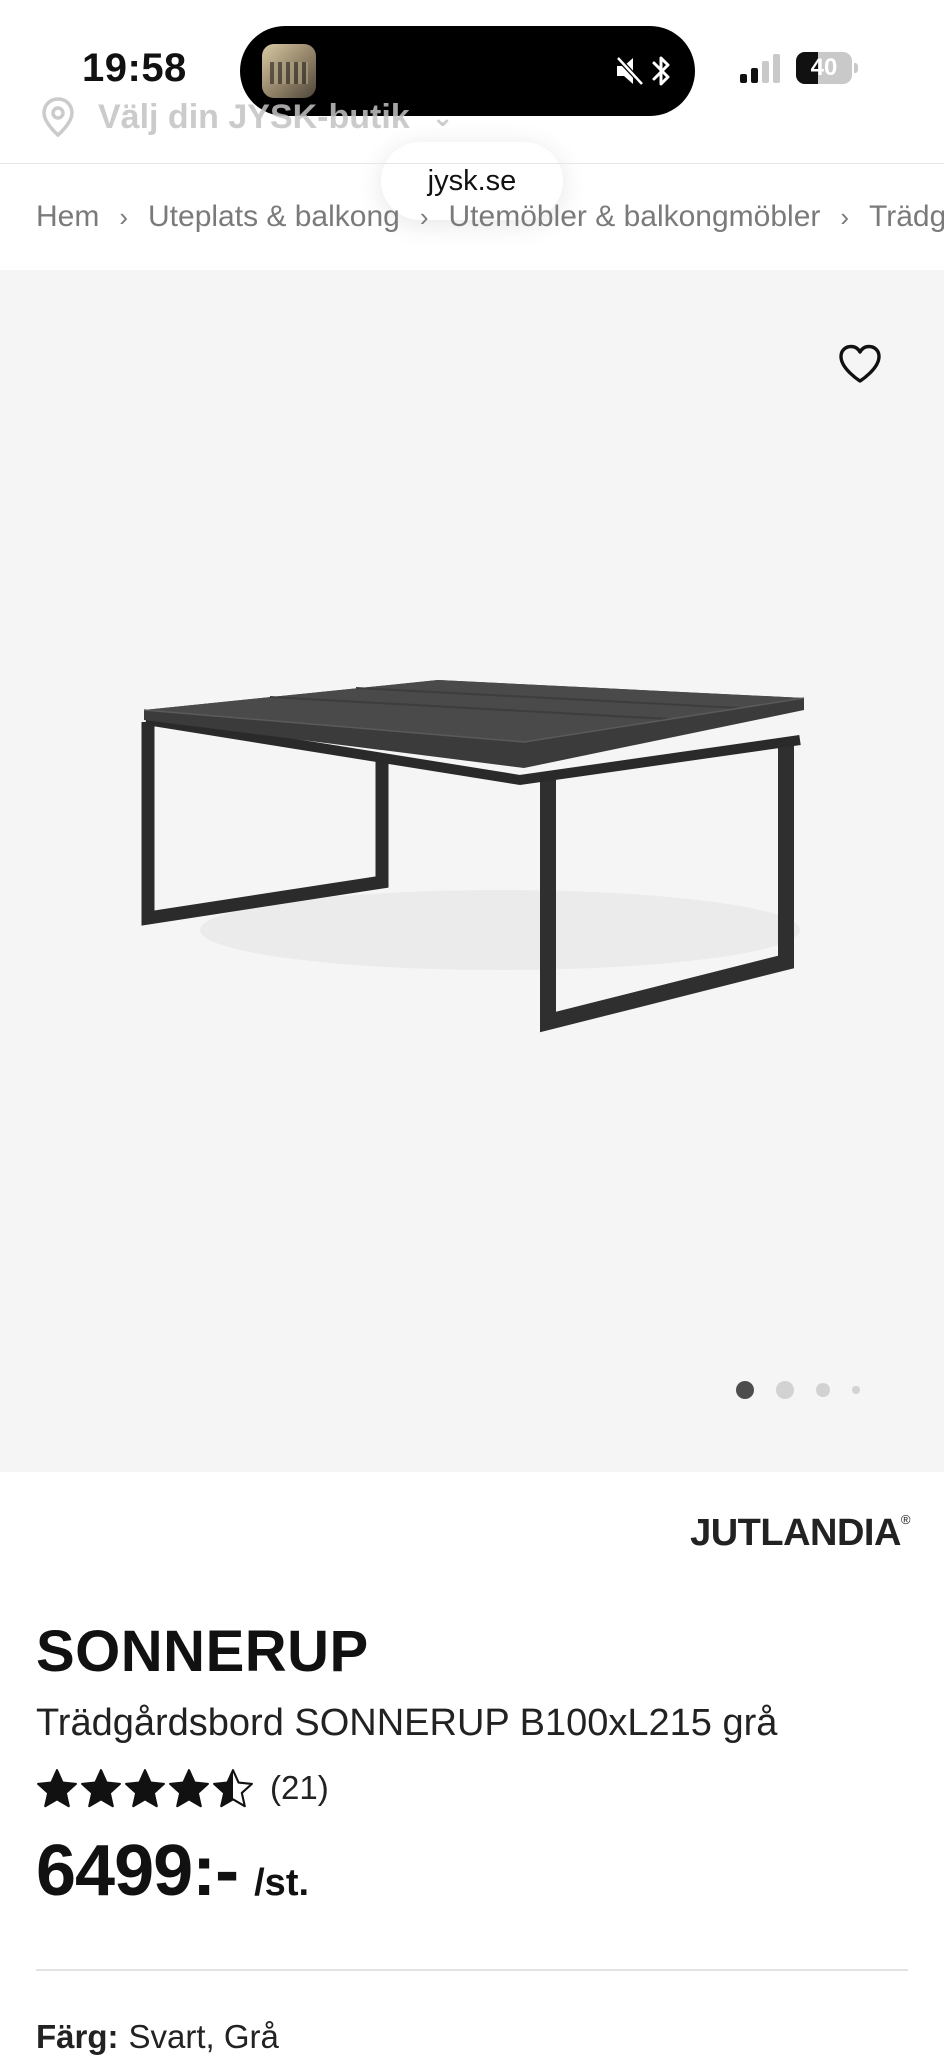 This screenshot has height=2056, width=944. What do you see at coordinates (137, 1871) in the screenshot?
I see `product-price: 6499:-` at bounding box center [137, 1871].